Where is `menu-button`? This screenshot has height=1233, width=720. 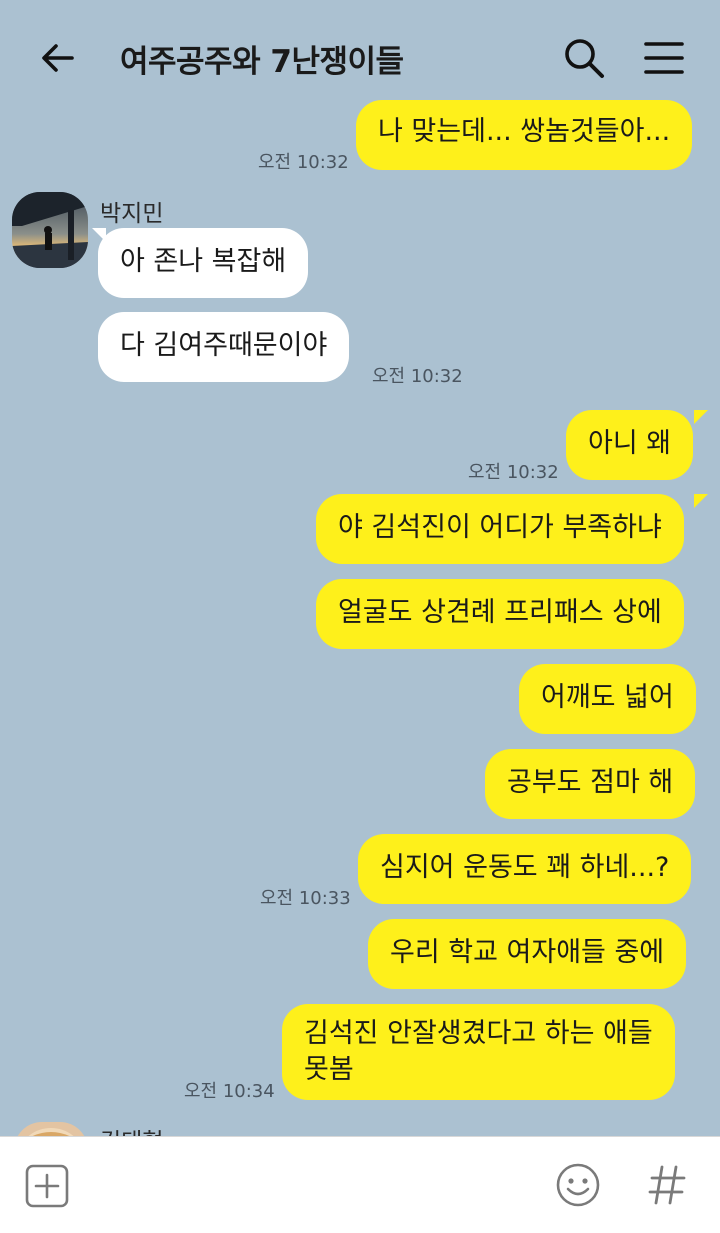
menu-button is located at coordinates (664, 58).